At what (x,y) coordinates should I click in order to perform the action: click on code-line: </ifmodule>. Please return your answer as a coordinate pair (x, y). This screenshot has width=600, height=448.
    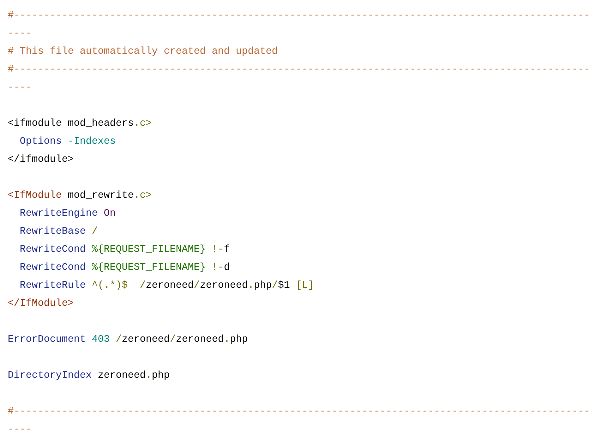
    Looking at the image, I should click on (42, 161).